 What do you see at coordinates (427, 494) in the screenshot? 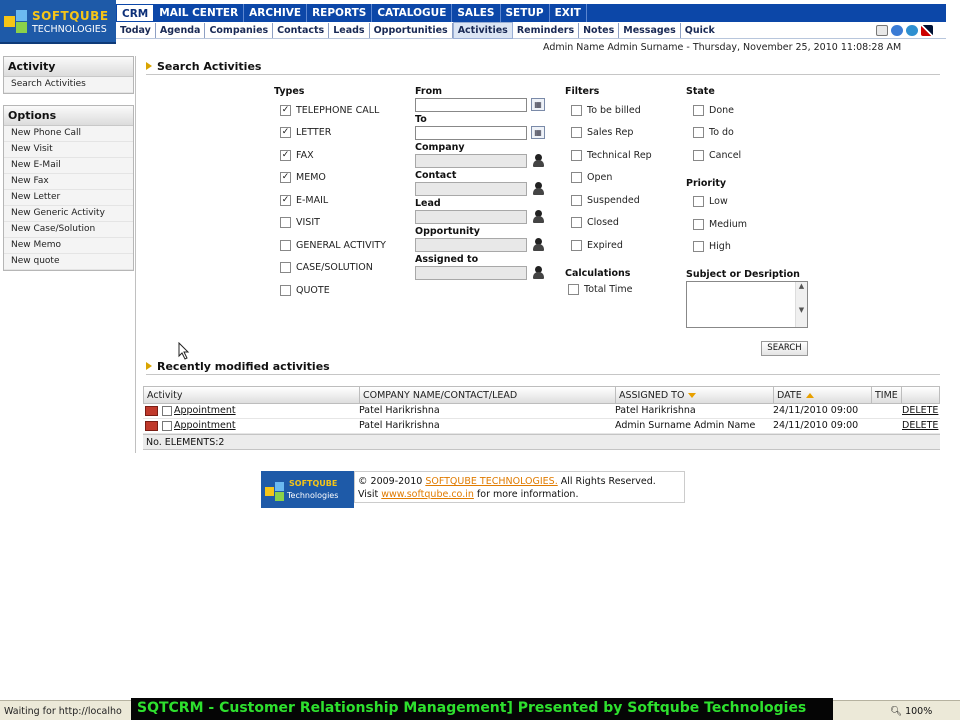
I see `website-link: www.softqube.co.in` at bounding box center [427, 494].